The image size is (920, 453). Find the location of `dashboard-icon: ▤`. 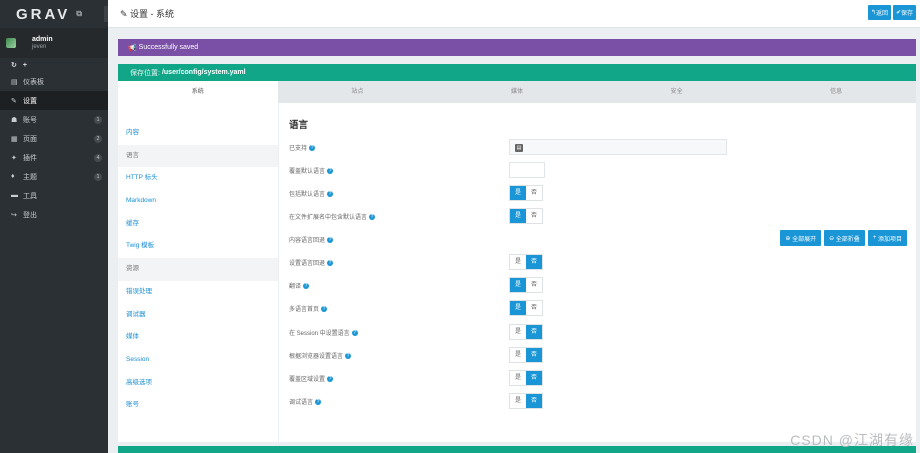

dashboard-icon: ▤ is located at coordinates (14, 82).